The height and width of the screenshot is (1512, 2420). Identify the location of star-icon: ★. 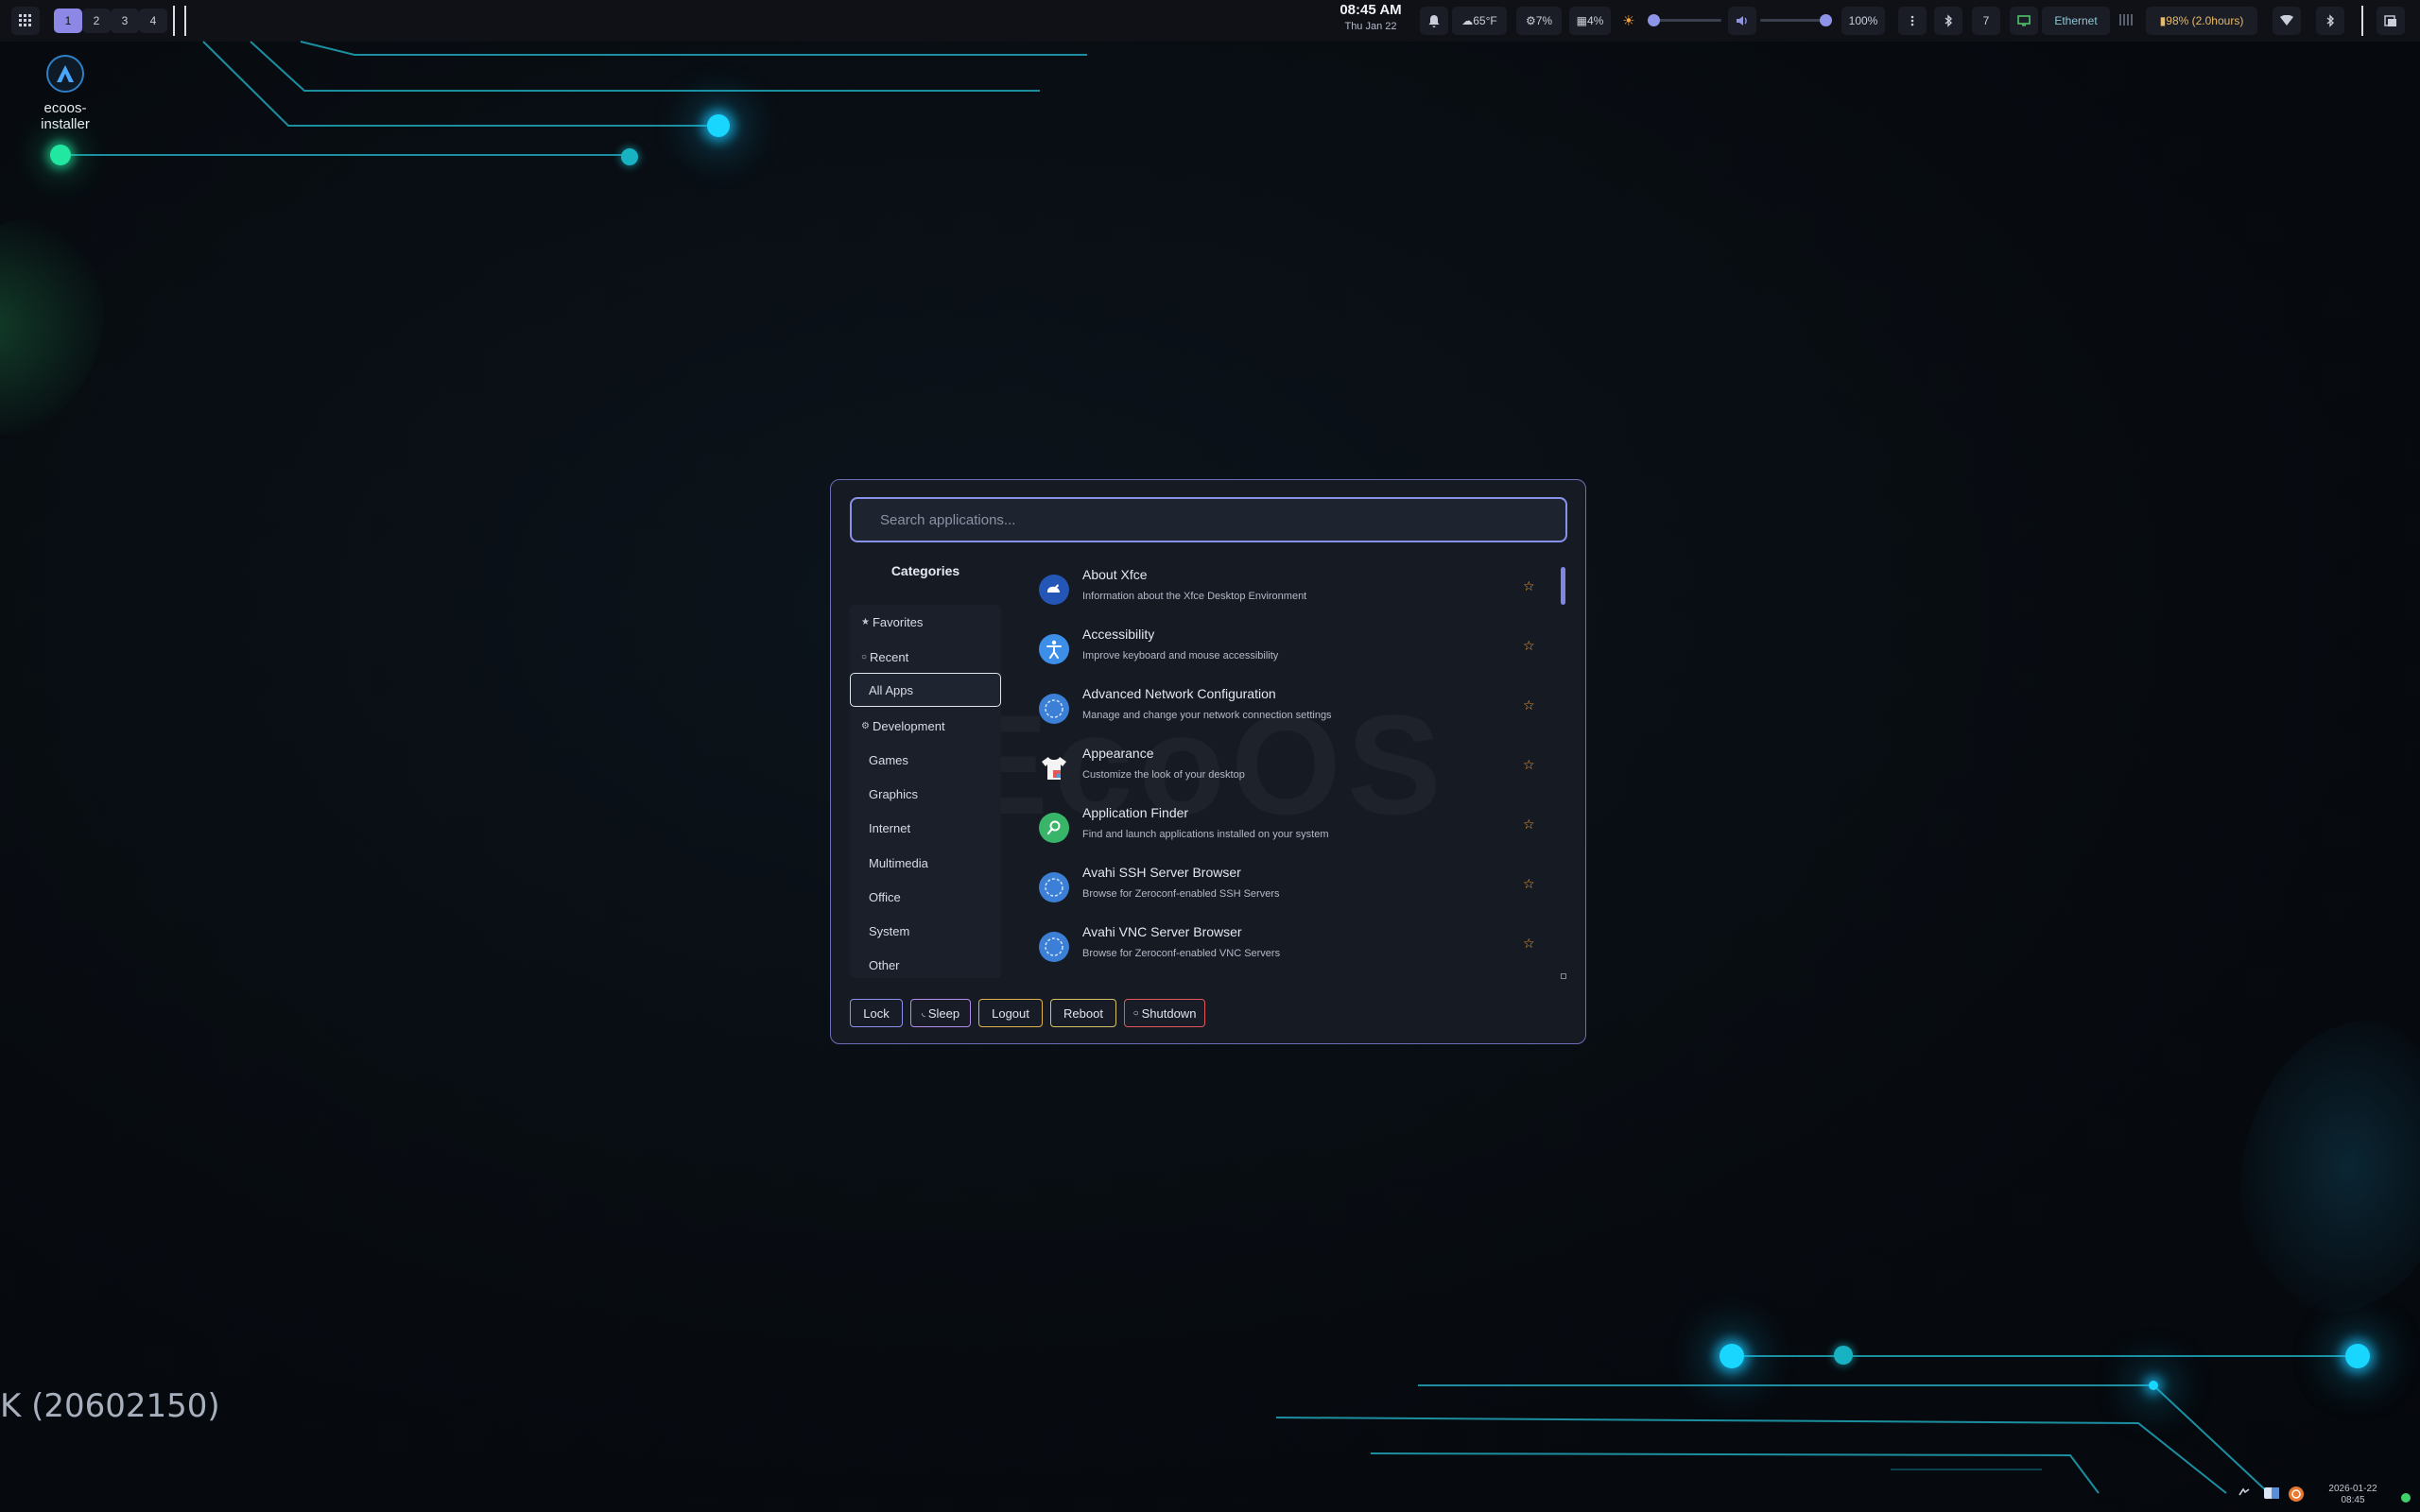
(865, 621).